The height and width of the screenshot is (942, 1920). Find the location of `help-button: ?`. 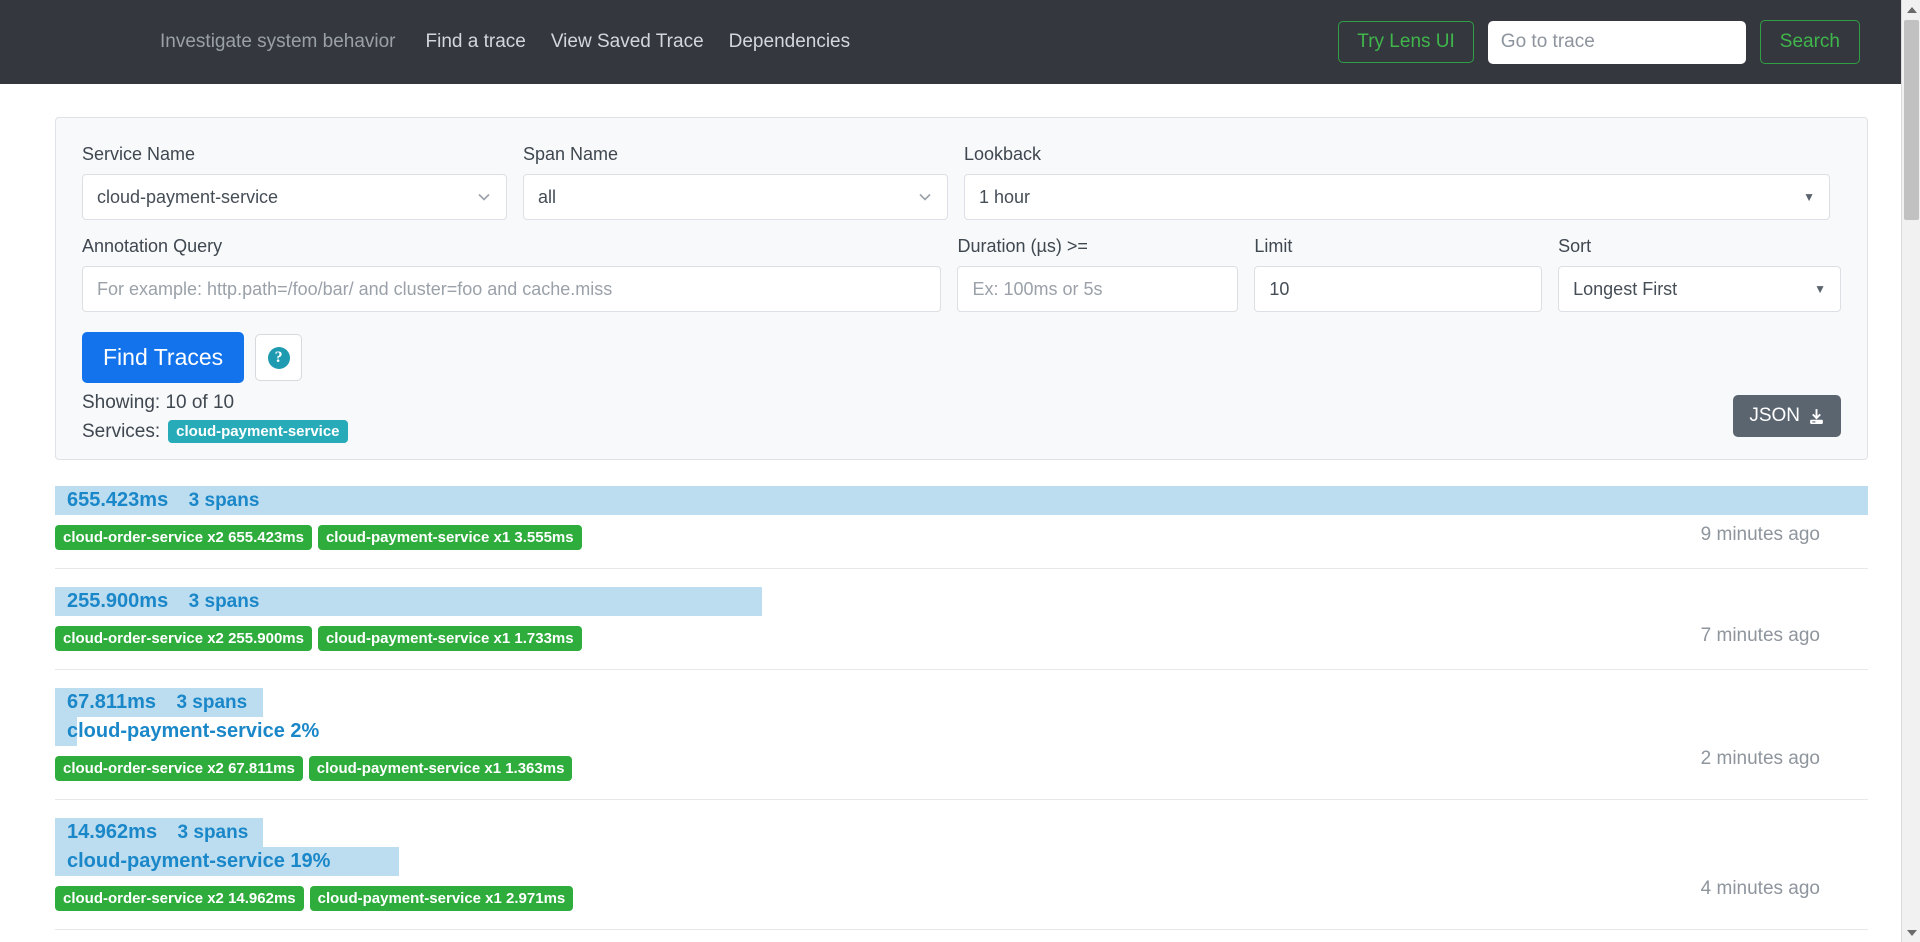

help-button: ? is located at coordinates (279, 357).